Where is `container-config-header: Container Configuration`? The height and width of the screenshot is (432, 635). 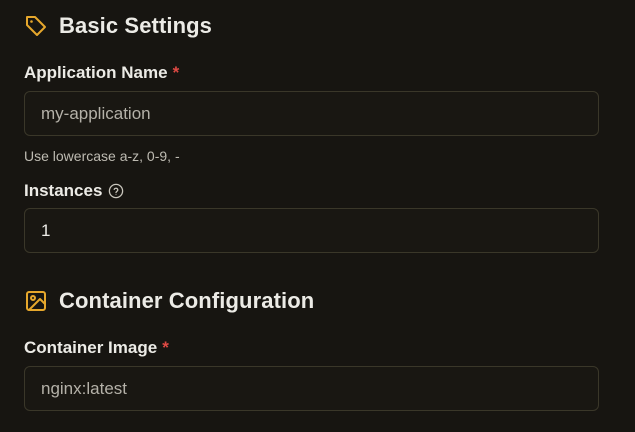
container-config-header: Container Configuration is located at coordinates (169, 301).